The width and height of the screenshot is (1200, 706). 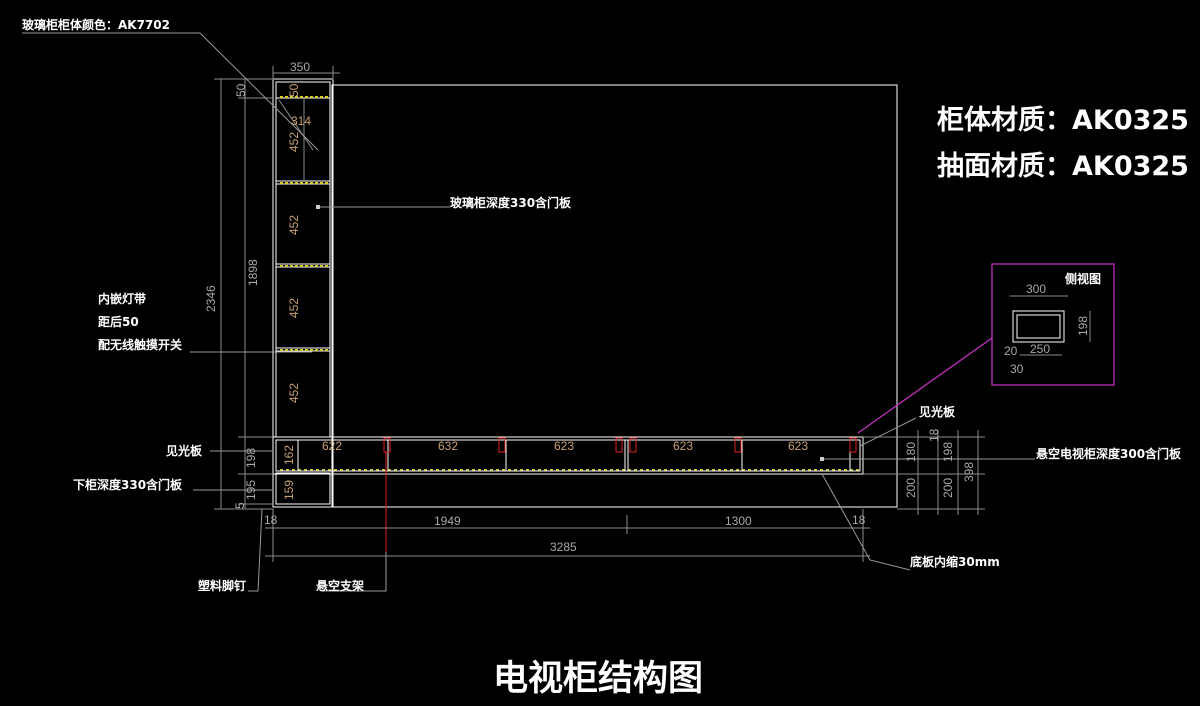 I want to click on dim-left-1898: 1898, so click(x=253, y=272).